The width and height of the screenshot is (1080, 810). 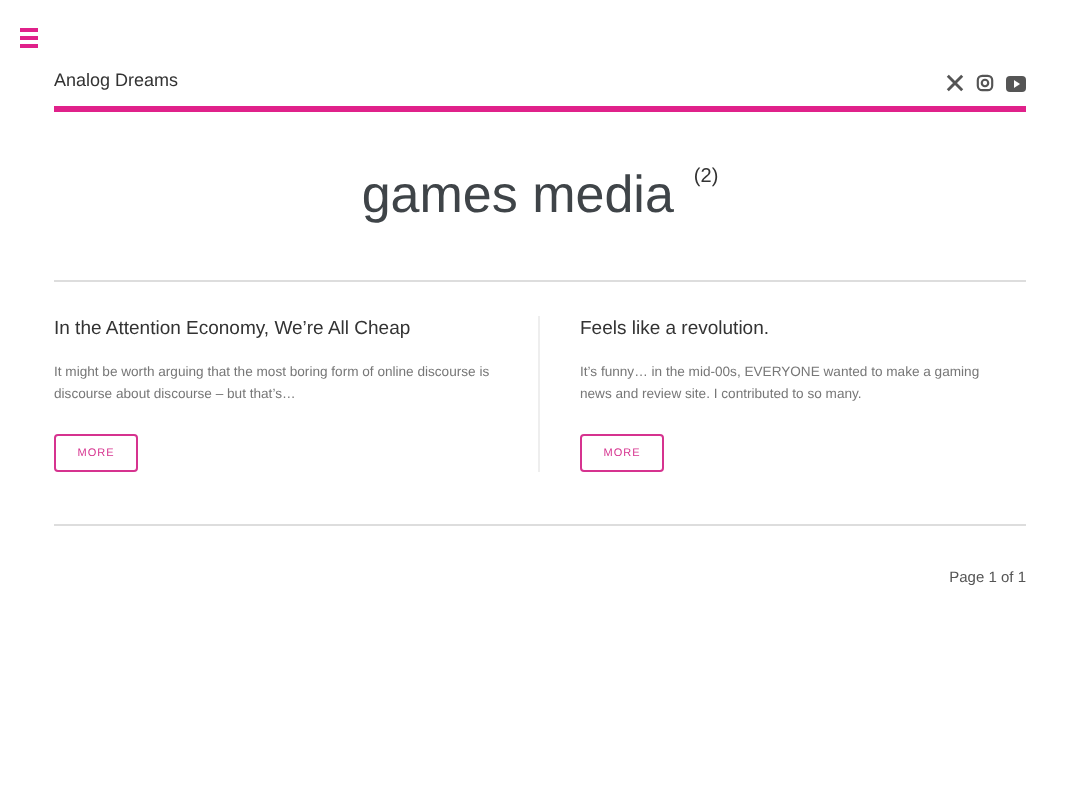 What do you see at coordinates (276, 329) in the screenshot?
I see `post-title: In the Attention Economy, We’re All Cheap` at bounding box center [276, 329].